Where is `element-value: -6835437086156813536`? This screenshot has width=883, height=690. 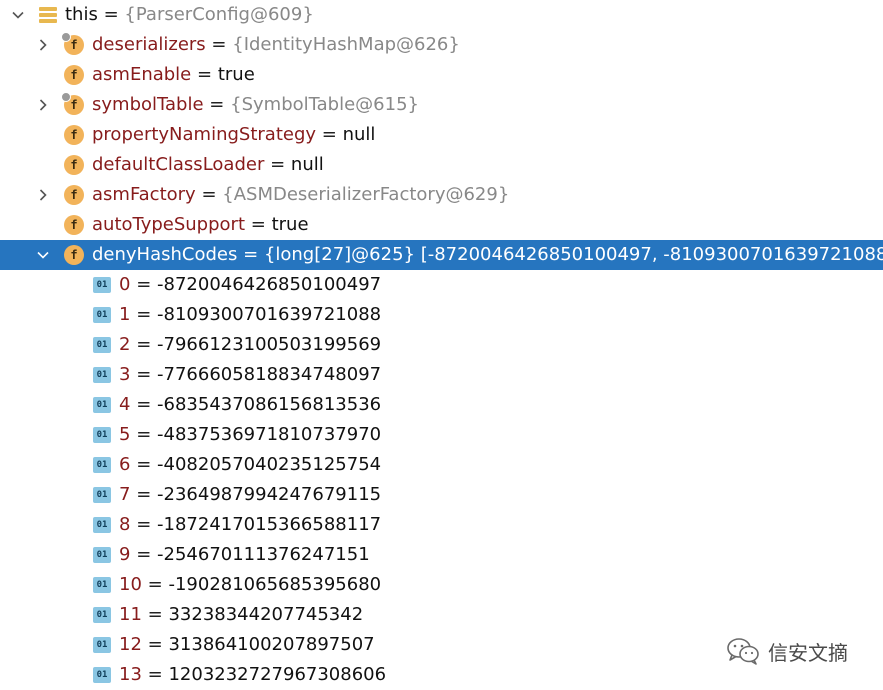 element-value: -6835437086156813536 is located at coordinates (269, 404).